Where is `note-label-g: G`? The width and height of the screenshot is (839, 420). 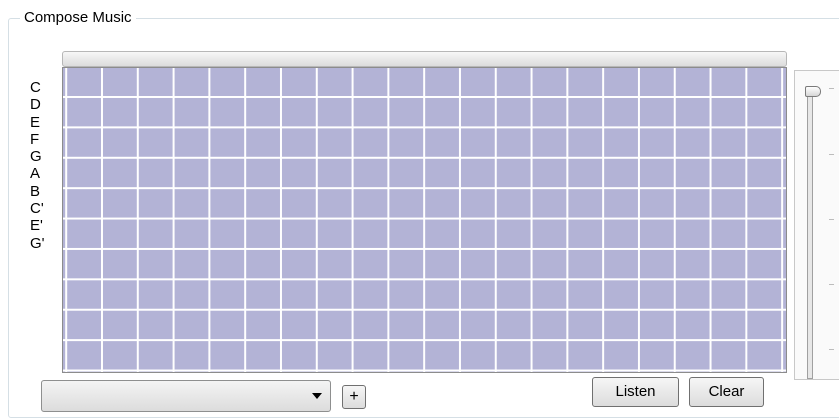 note-label-g: G is located at coordinates (36, 157).